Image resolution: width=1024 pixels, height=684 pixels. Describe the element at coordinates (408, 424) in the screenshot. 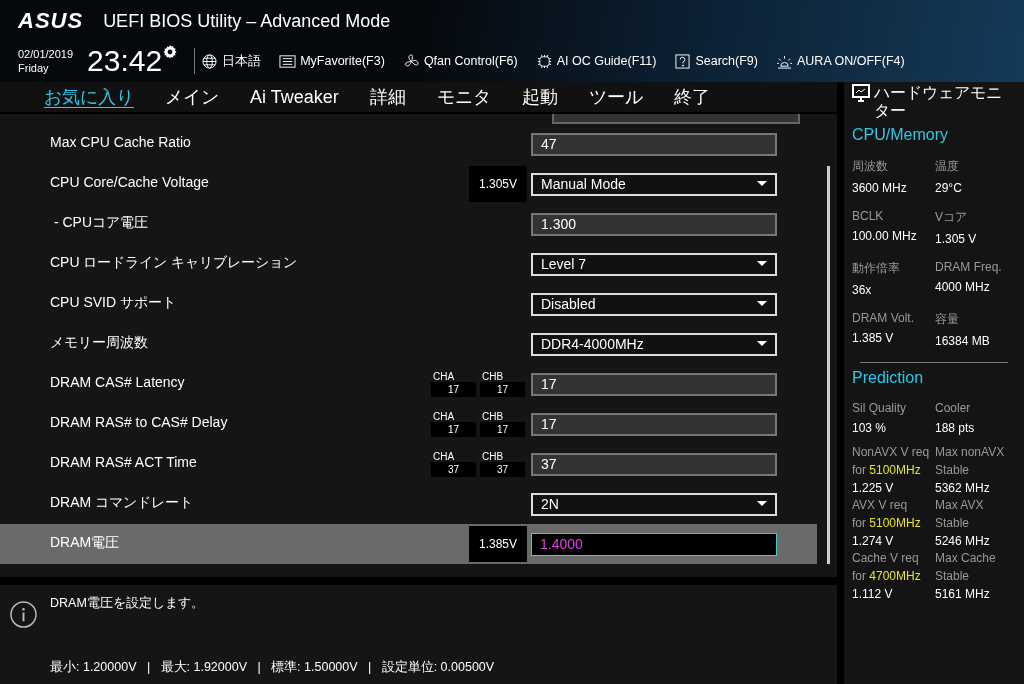

I see `setting-row: DRAM RAS# to CAS# Delay CHA 17 CHB 17 17` at that location.